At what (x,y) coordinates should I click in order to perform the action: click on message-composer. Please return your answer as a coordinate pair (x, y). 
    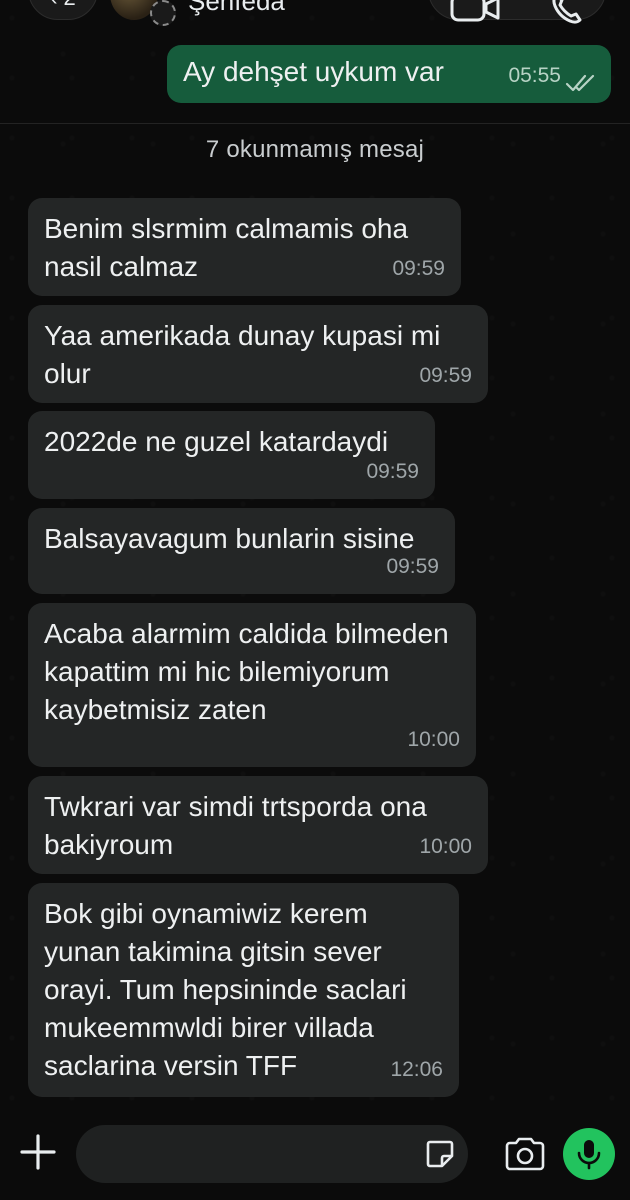
    Looking at the image, I should click on (315, 1154).